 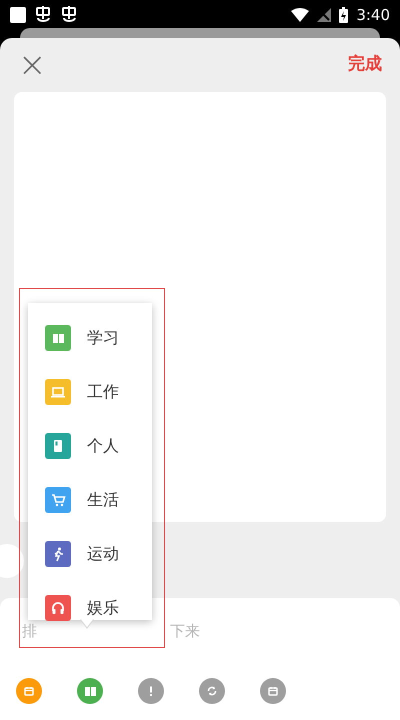 I want to click on no-signal-icon, so click(x=324, y=15).